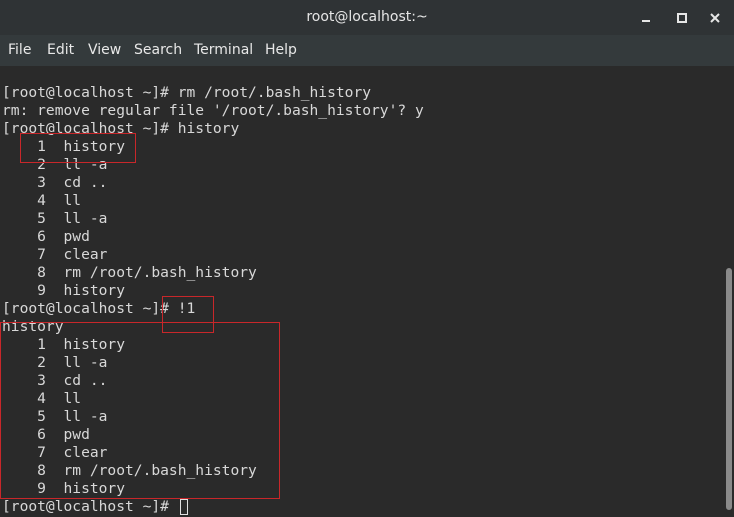 This screenshot has height=517, width=734. I want to click on close-icon, so click(715, 18).